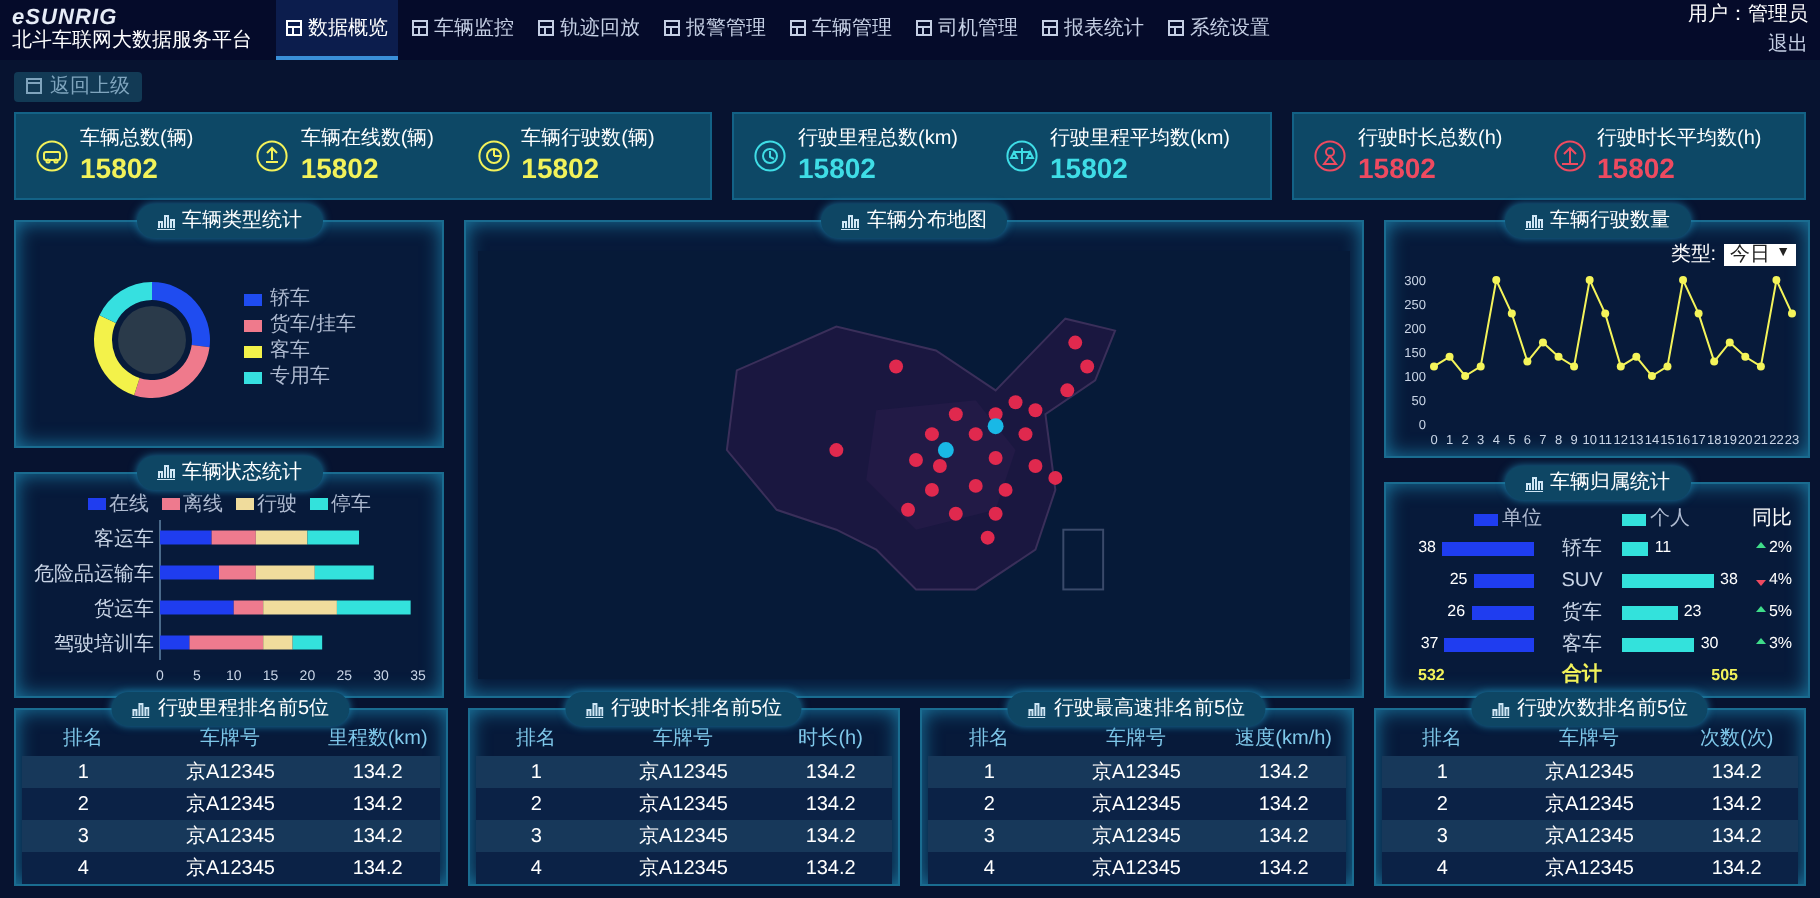 This screenshot has width=1820, height=898. I want to click on stat-label: 车辆行驶数(辆), so click(588, 139).